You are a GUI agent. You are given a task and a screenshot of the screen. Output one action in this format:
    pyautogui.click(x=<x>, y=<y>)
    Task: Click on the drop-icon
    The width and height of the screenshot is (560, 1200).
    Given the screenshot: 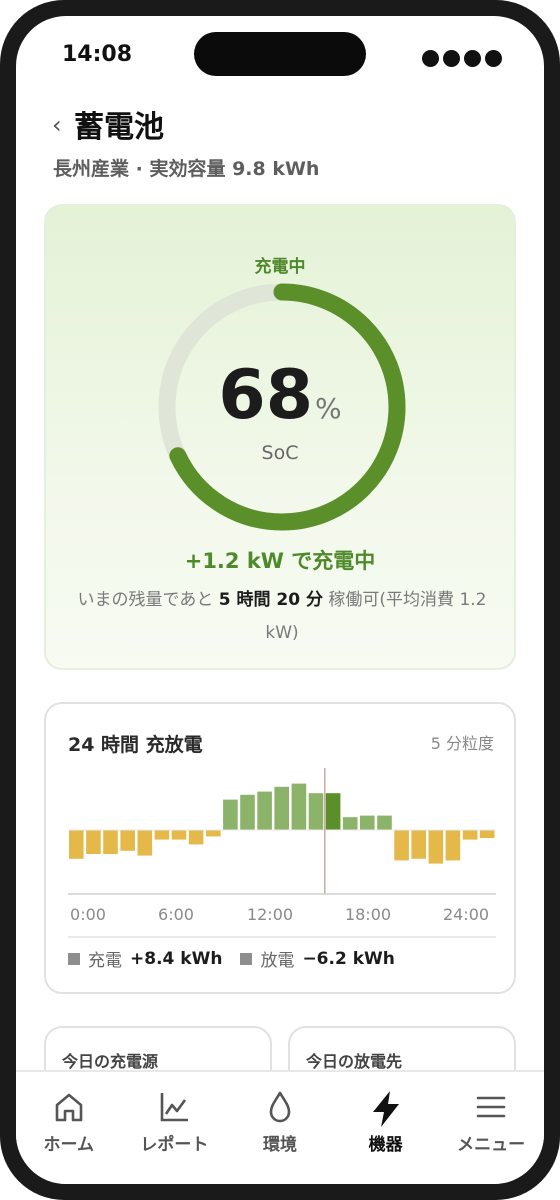 What is the action you would take?
    pyautogui.click(x=280, y=1107)
    